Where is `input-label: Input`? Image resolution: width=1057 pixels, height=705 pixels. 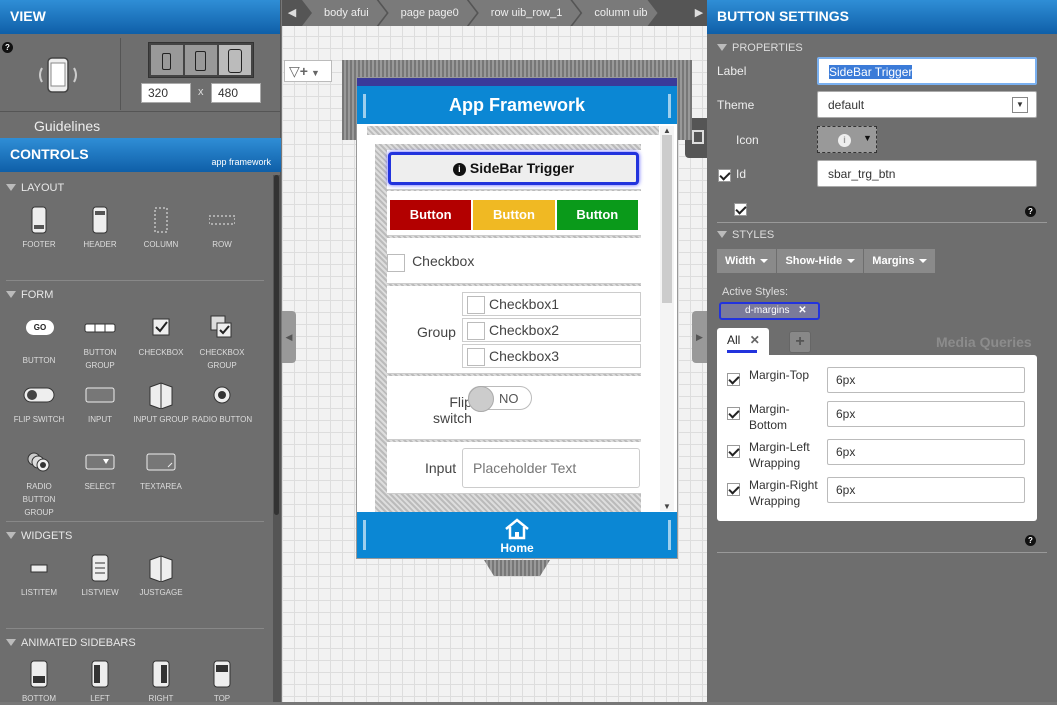 input-label: Input is located at coordinates (441, 468).